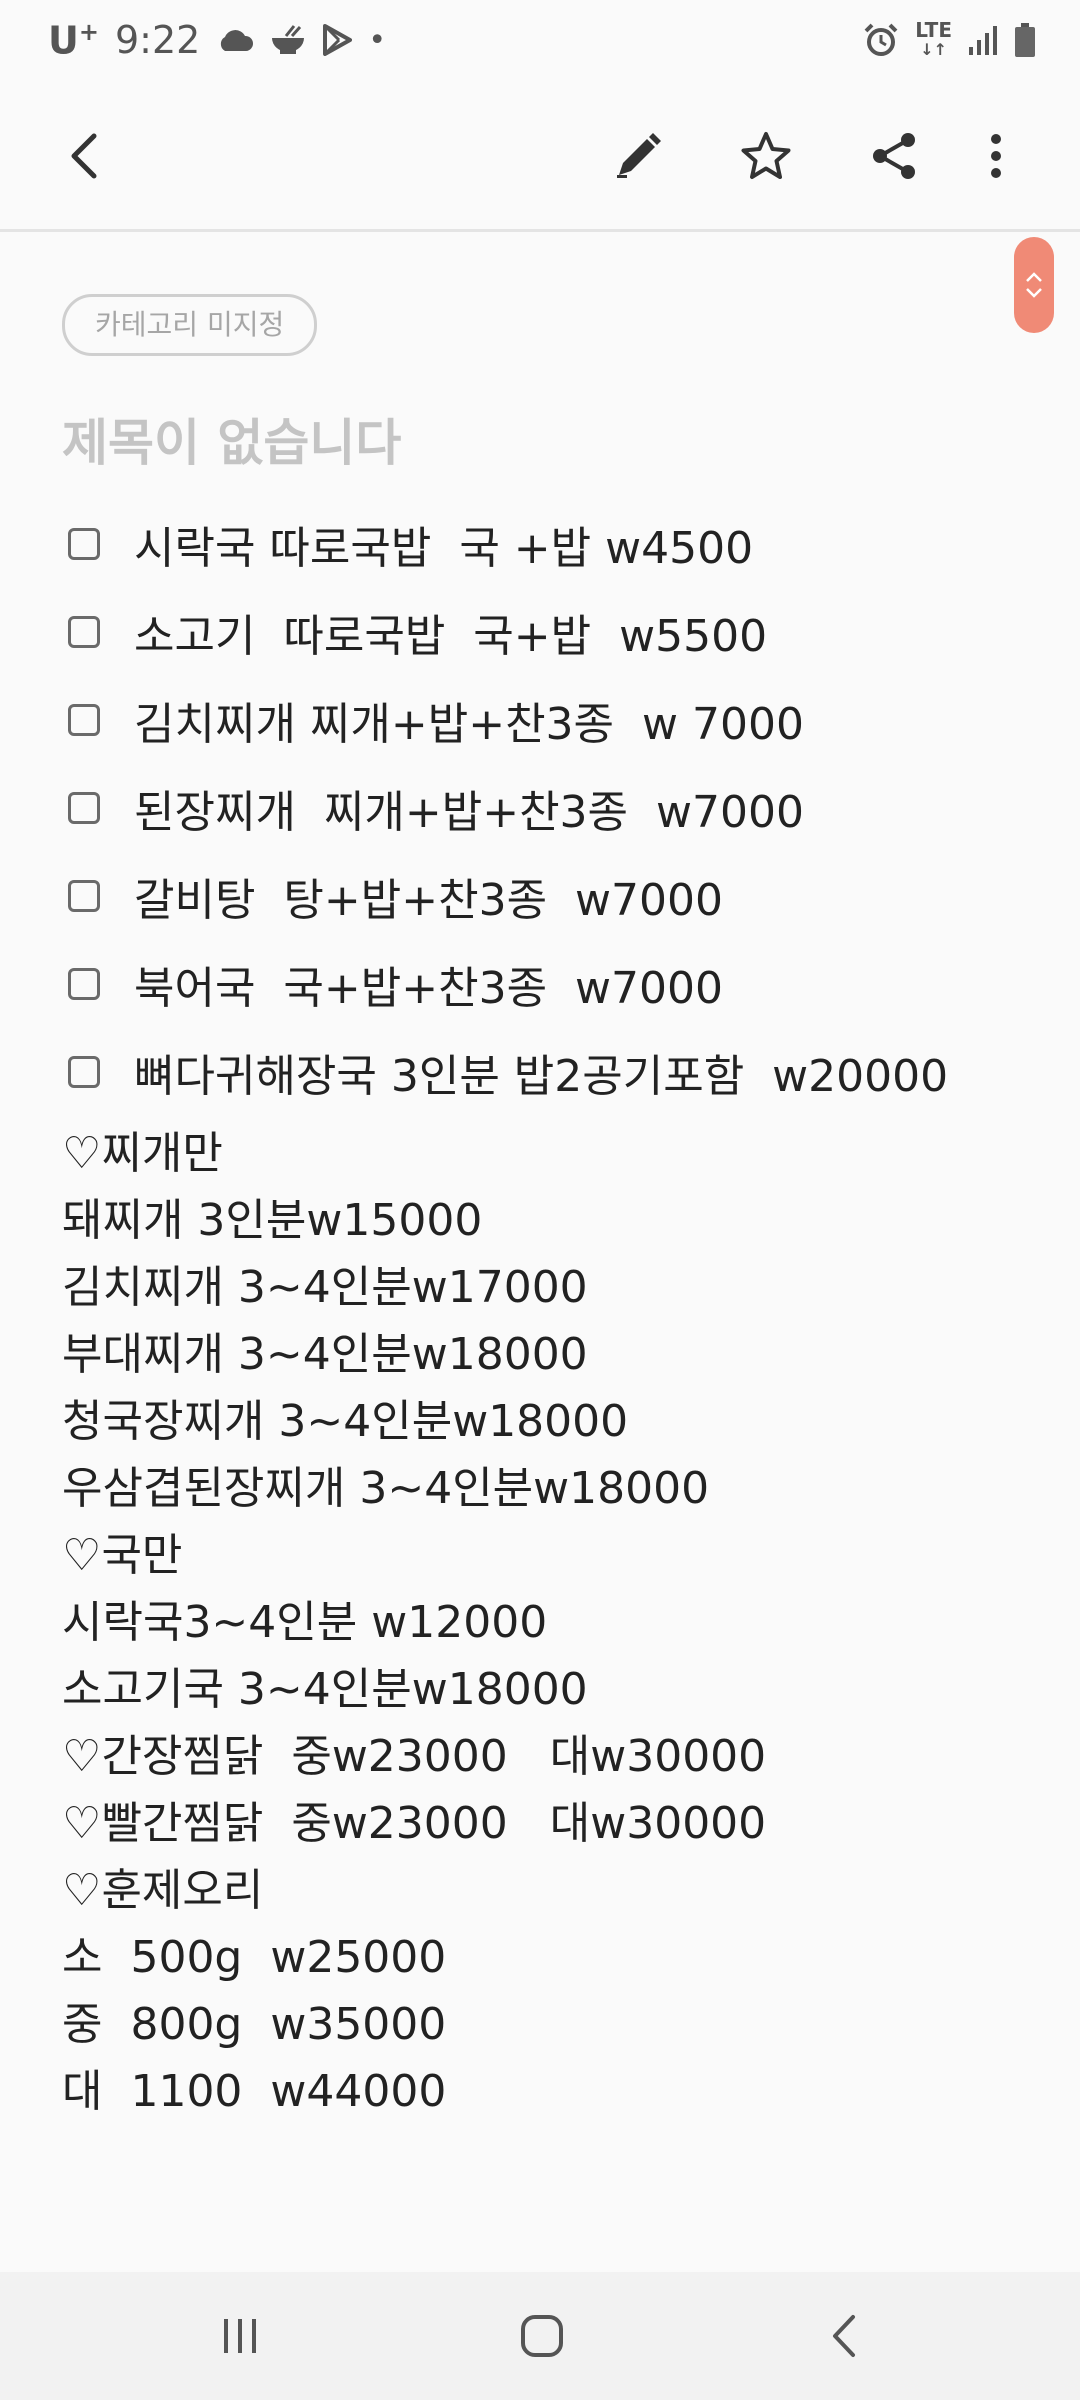  Describe the element at coordinates (469, 808) in the screenshot. I see `checklist-item-text: 된장찌개 찌개+밥+찬3종 w7000` at that location.